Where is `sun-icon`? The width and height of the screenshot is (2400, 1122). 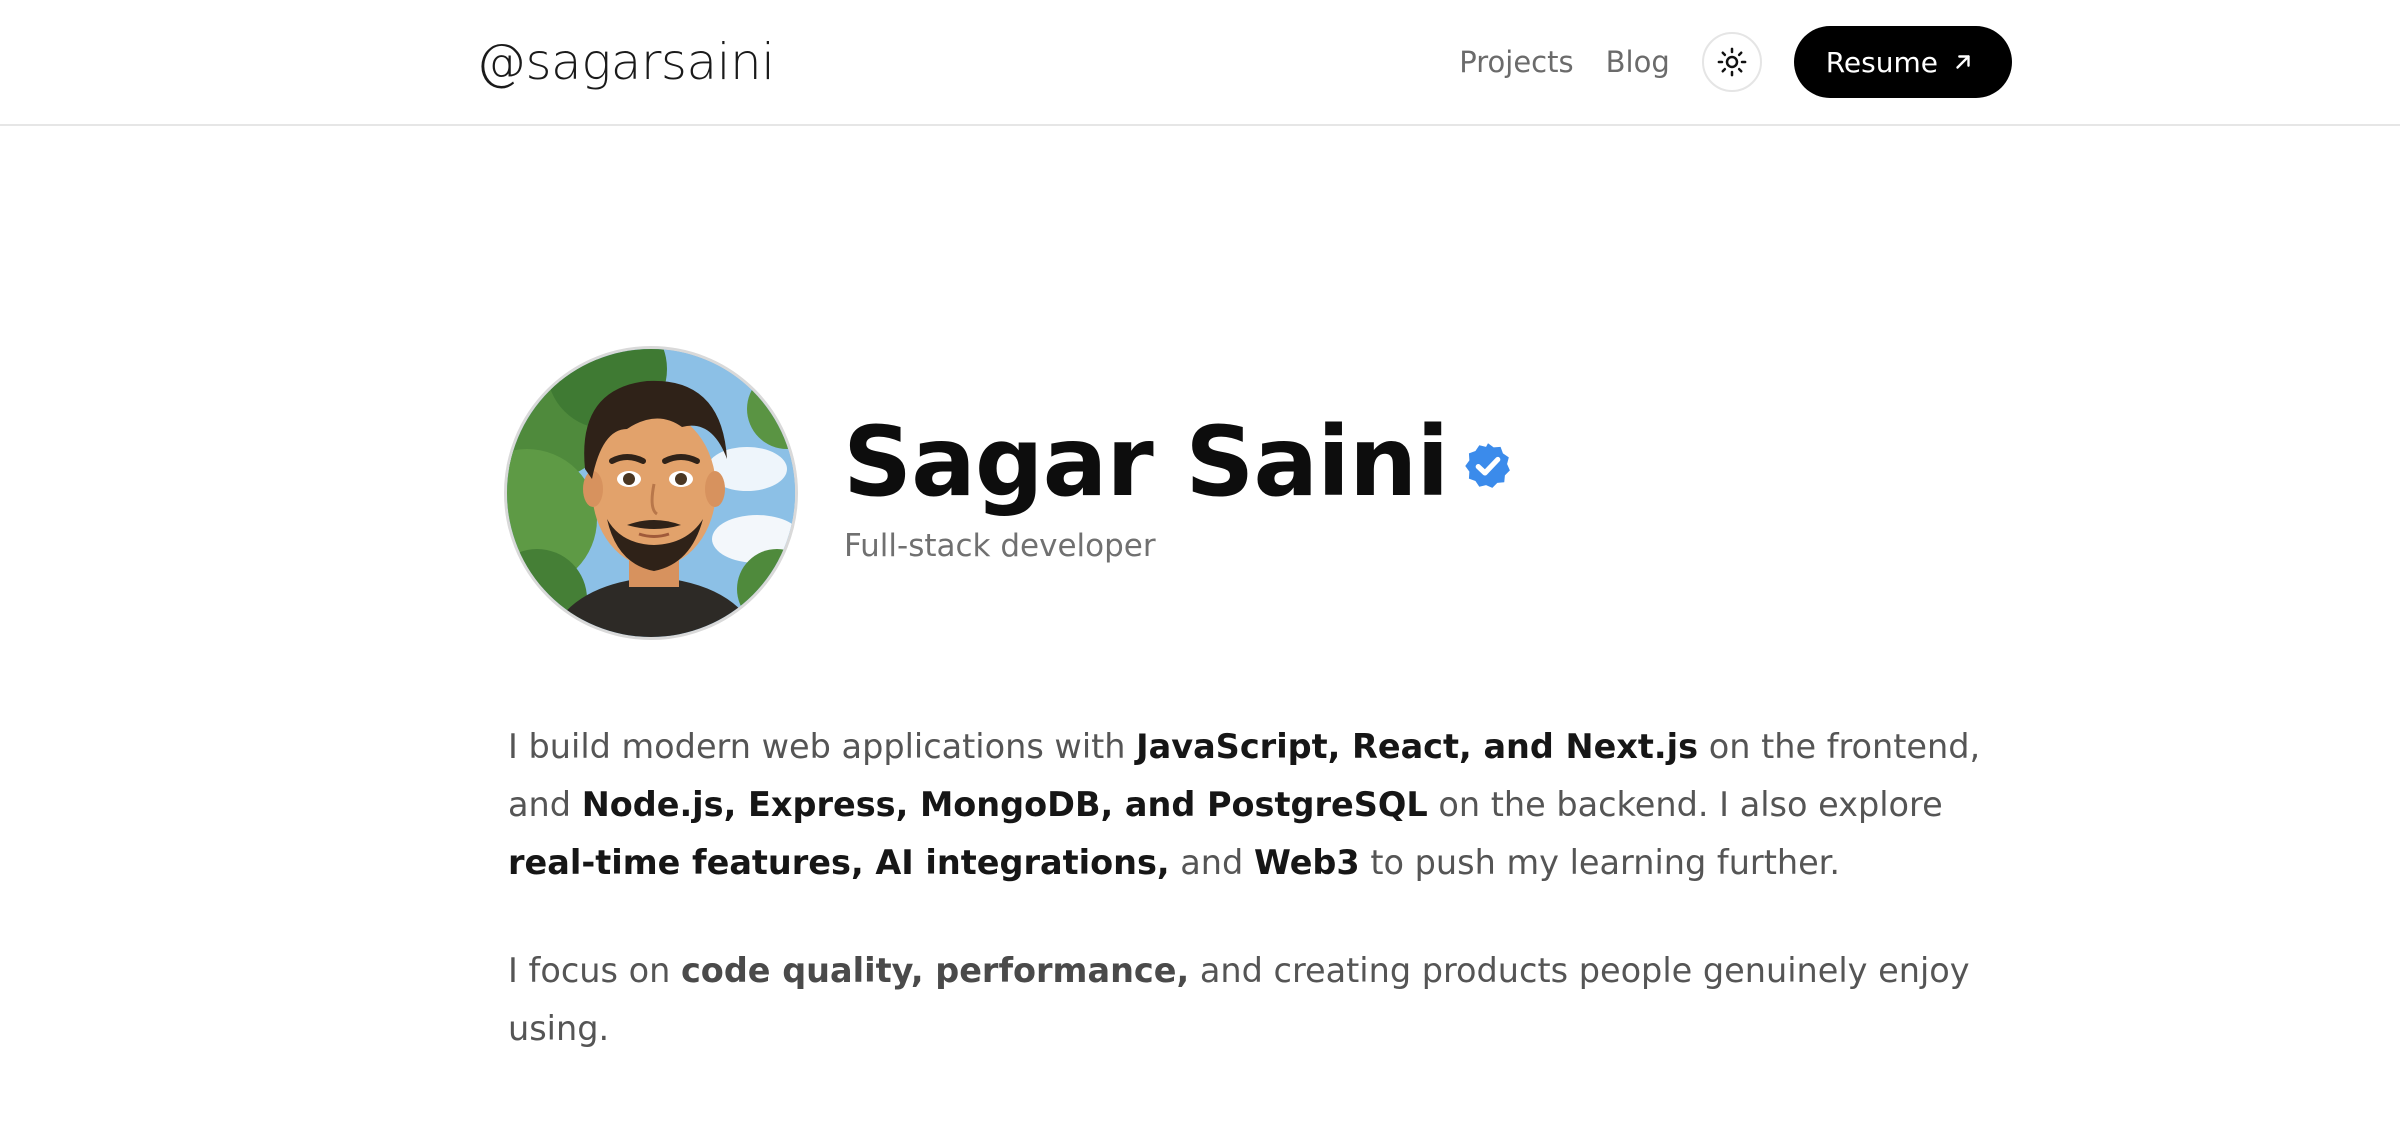 sun-icon is located at coordinates (1732, 62).